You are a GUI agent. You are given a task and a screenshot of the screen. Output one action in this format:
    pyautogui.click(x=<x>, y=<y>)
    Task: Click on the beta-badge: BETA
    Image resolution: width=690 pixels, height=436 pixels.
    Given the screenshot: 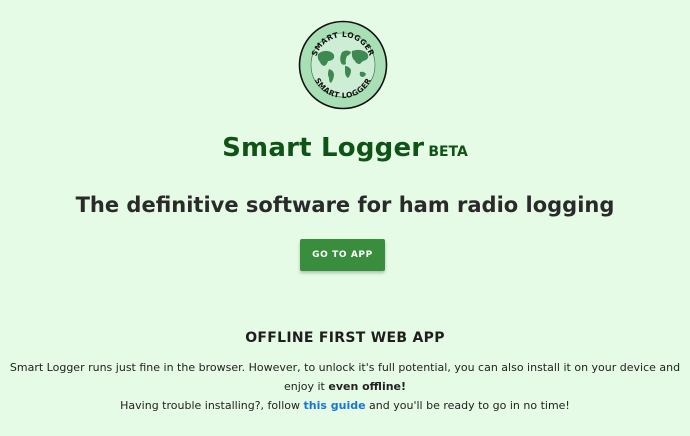 What is the action you would take?
    pyautogui.click(x=448, y=152)
    